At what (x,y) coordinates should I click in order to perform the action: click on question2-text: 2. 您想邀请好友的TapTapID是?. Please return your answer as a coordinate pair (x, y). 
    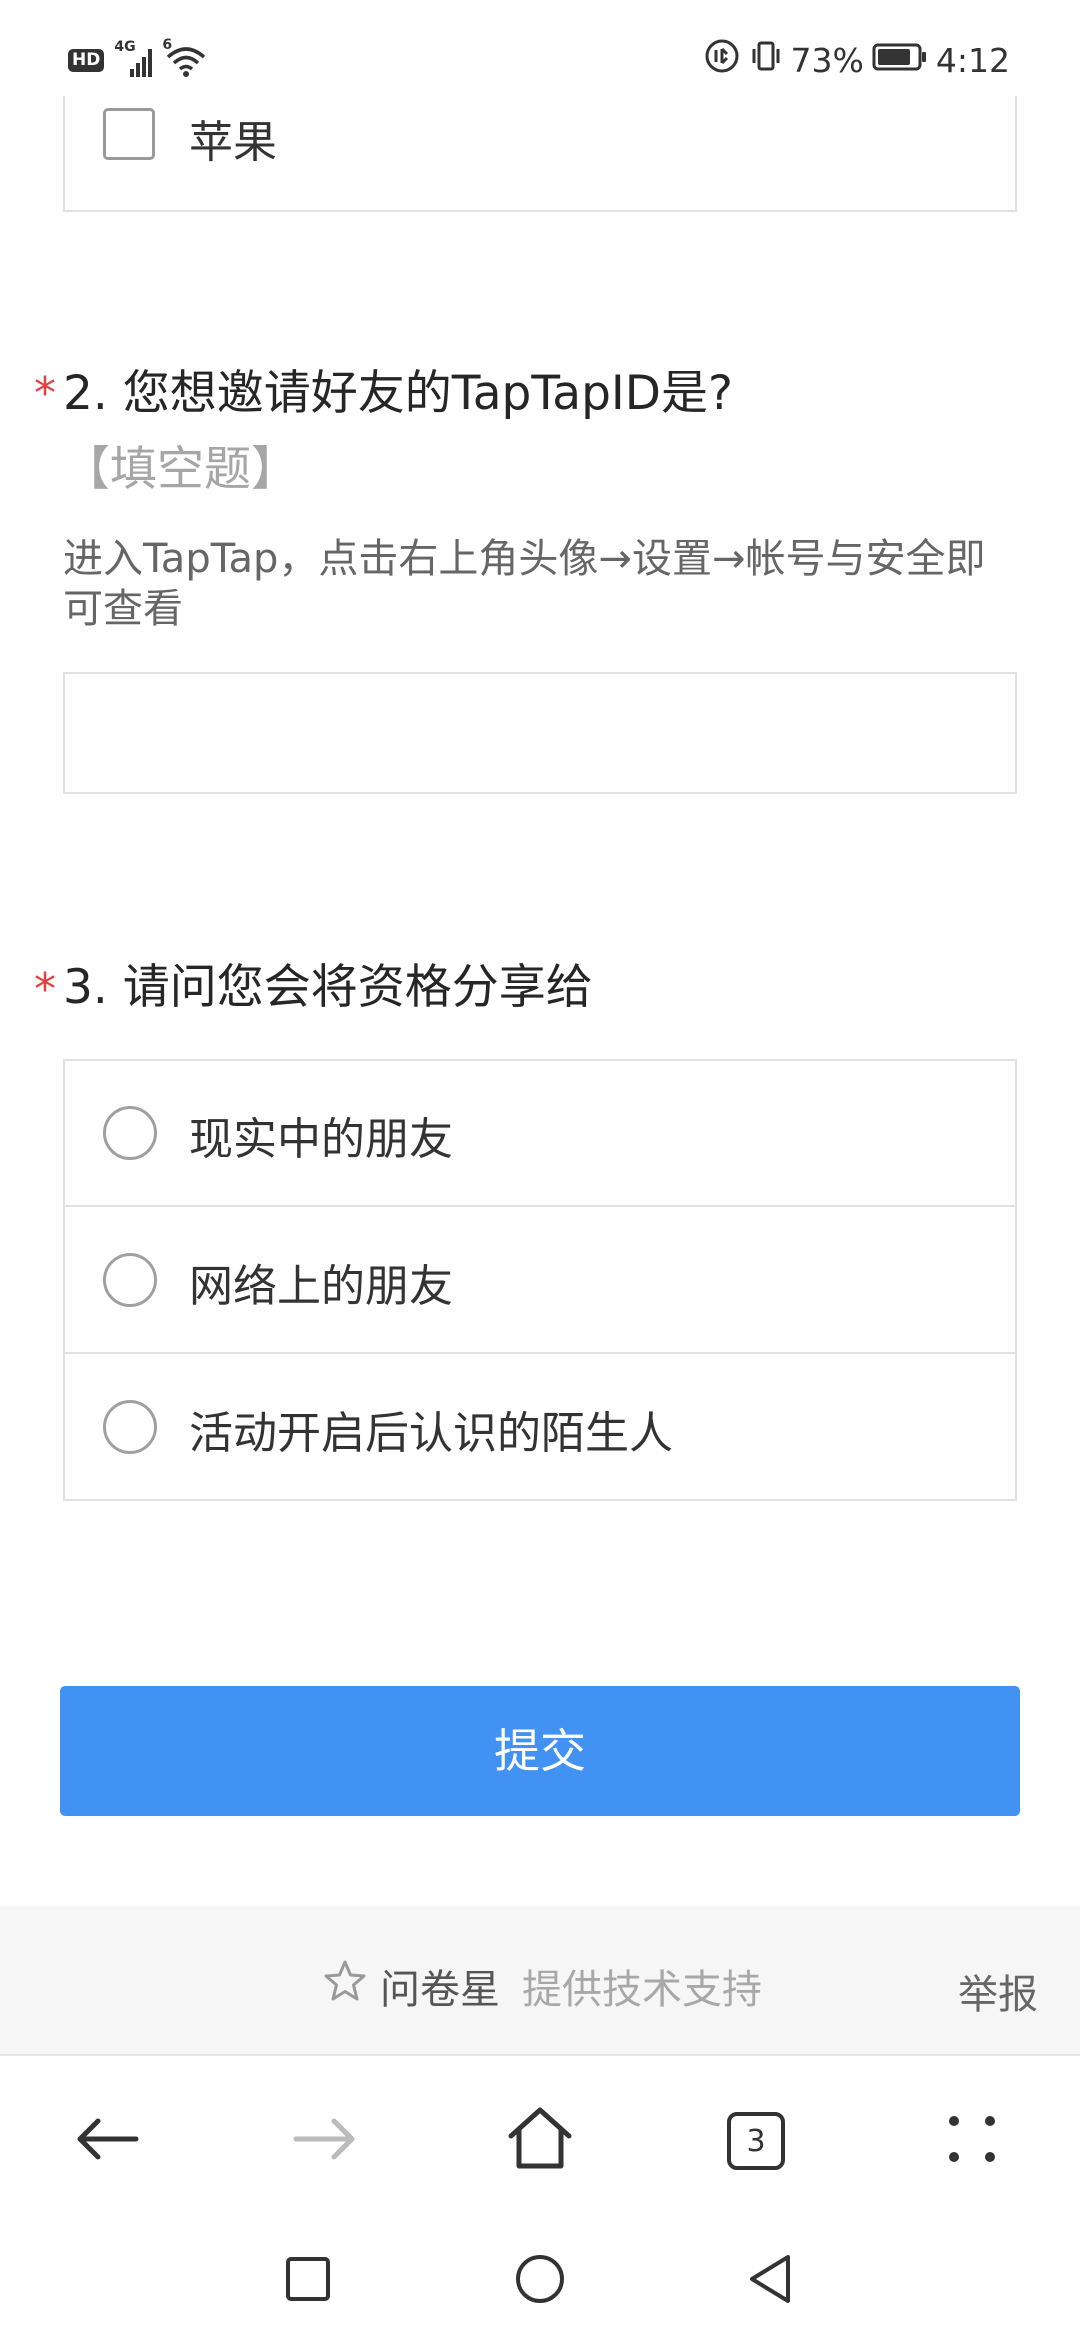
    Looking at the image, I should click on (398, 393).